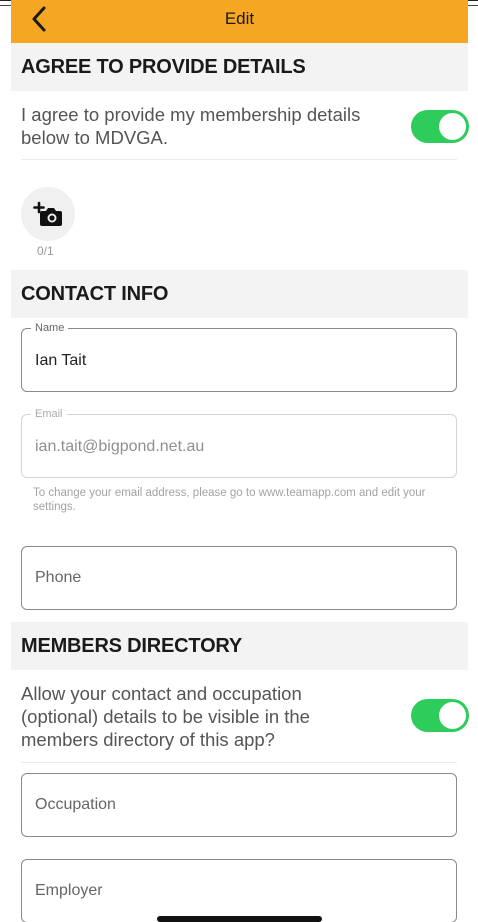  I want to click on occupation-field: Occupation, so click(239, 805).